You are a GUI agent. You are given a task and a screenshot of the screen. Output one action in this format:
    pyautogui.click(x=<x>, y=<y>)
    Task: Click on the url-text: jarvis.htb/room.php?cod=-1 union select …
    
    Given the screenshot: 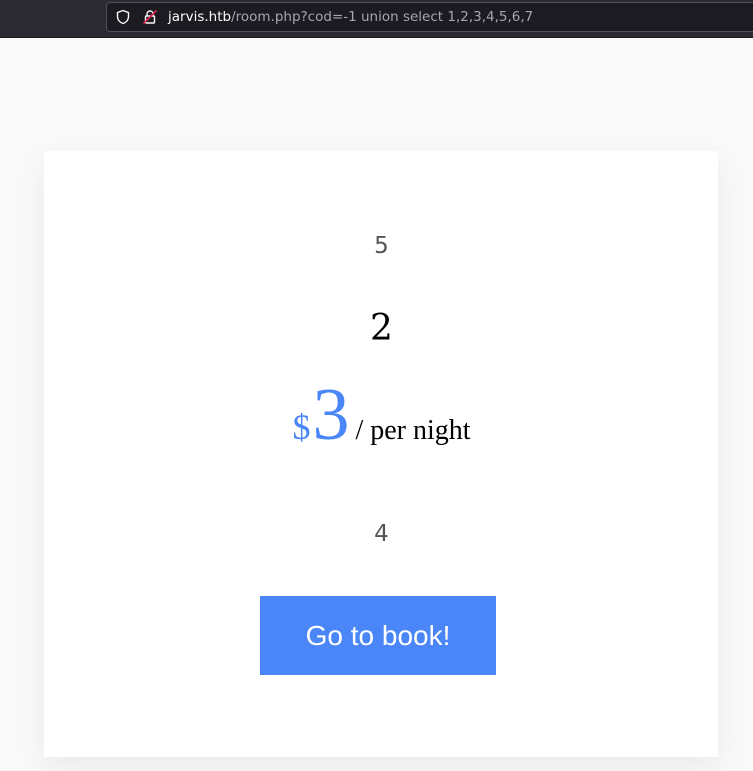 What is the action you would take?
    pyautogui.click(x=350, y=17)
    